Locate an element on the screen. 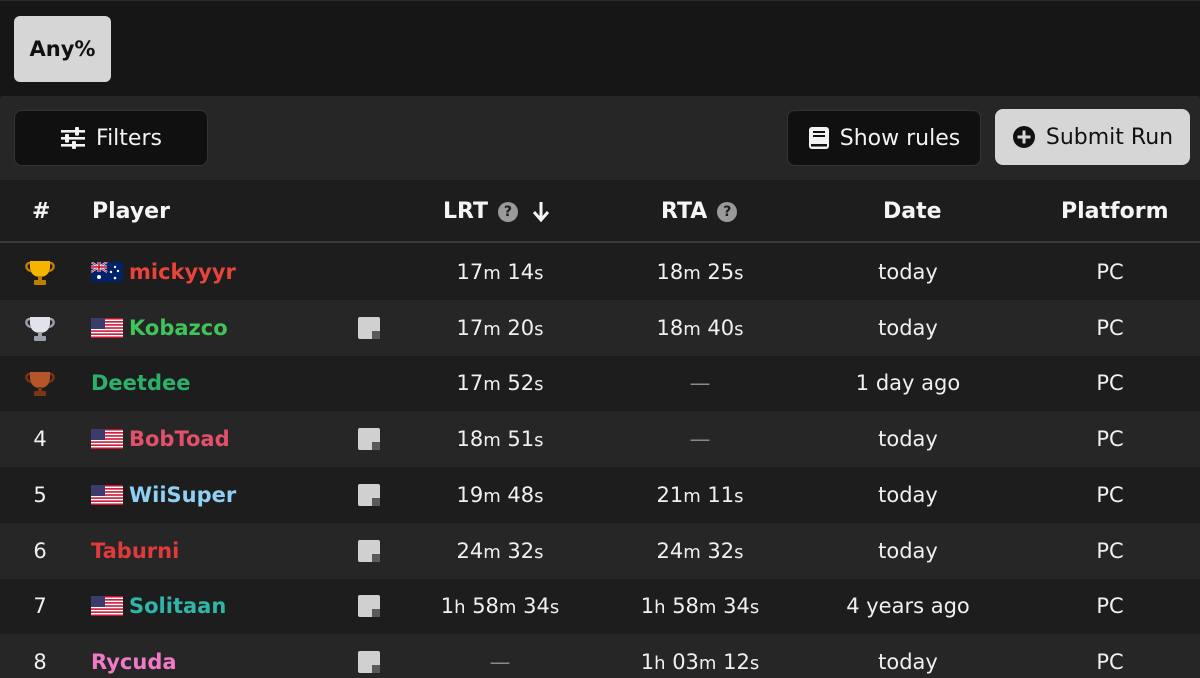 This screenshot has height=678, width=1200. table-header: # Player LRT ? RTA ? Date Platform is located at coordinates (600, 211).